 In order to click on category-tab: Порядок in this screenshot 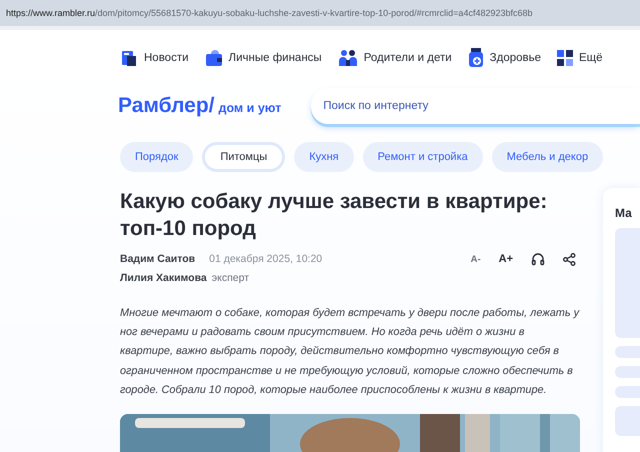, I will do `click(157, 157)`.